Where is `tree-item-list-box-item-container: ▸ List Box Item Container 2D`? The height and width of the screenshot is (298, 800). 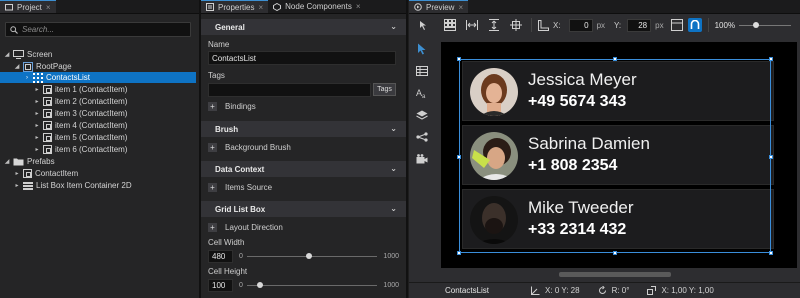
tree-item-list-box-item-container: ▸ List Box Item Container 2D is located at coordinates (73, 185).